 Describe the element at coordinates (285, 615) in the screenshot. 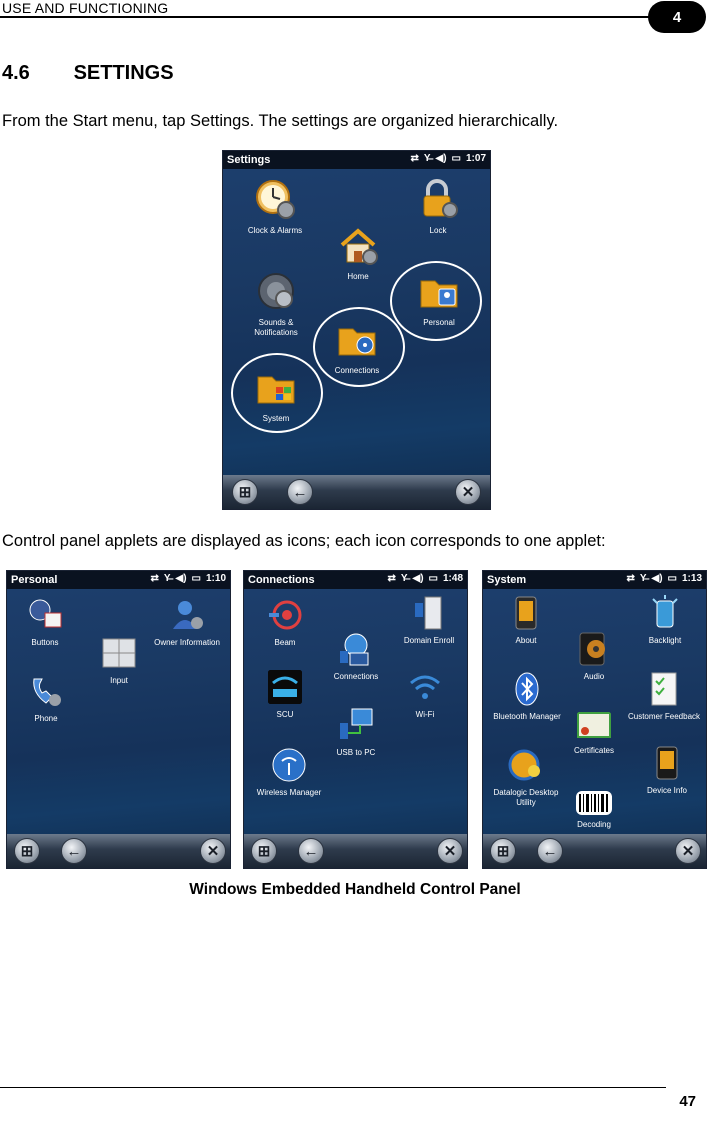

I see `beam-icon` at that location.